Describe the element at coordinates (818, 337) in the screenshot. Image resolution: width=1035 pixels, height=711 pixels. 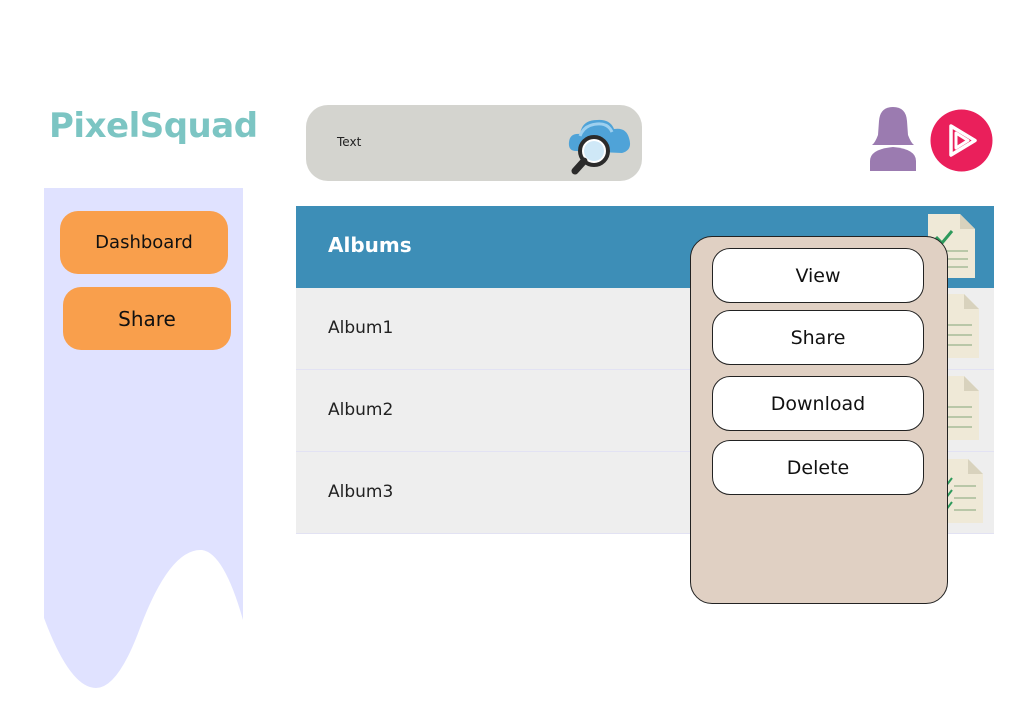
I see `share-button: Share` at that location.